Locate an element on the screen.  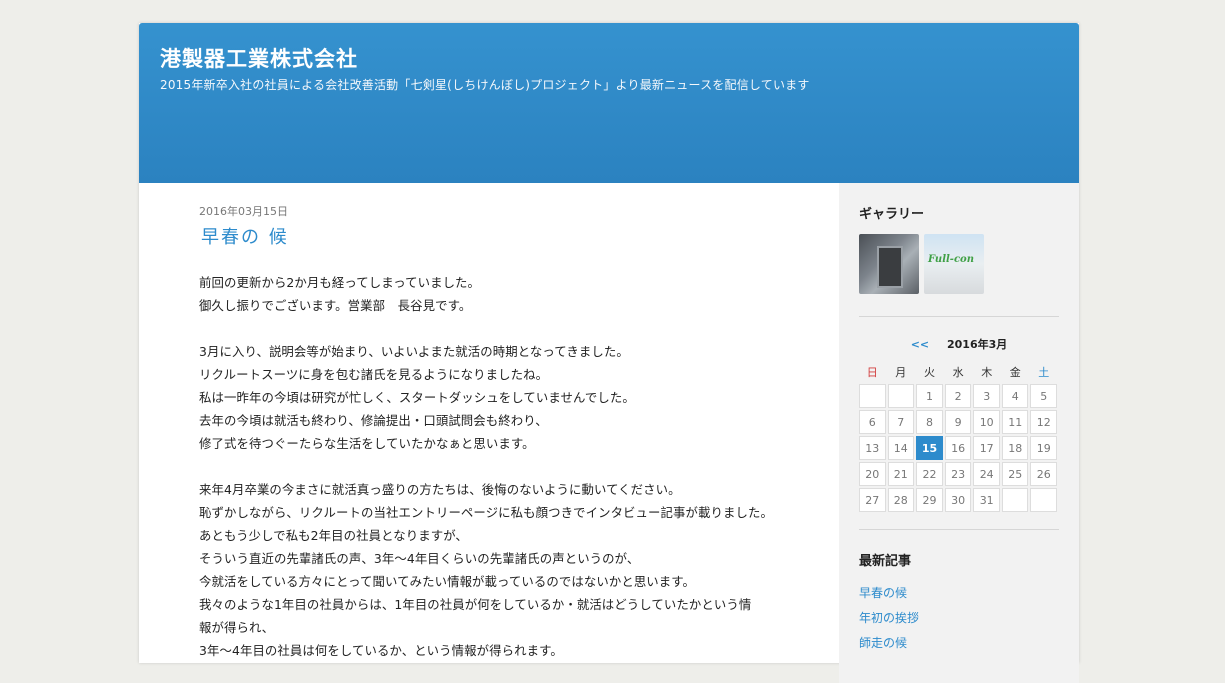
calendar-week: 12345 is located at coordinates (958, 396).